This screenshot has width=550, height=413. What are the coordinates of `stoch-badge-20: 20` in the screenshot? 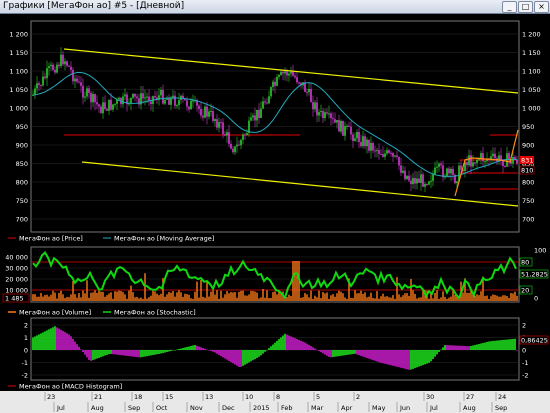 It's located at (525, 291).